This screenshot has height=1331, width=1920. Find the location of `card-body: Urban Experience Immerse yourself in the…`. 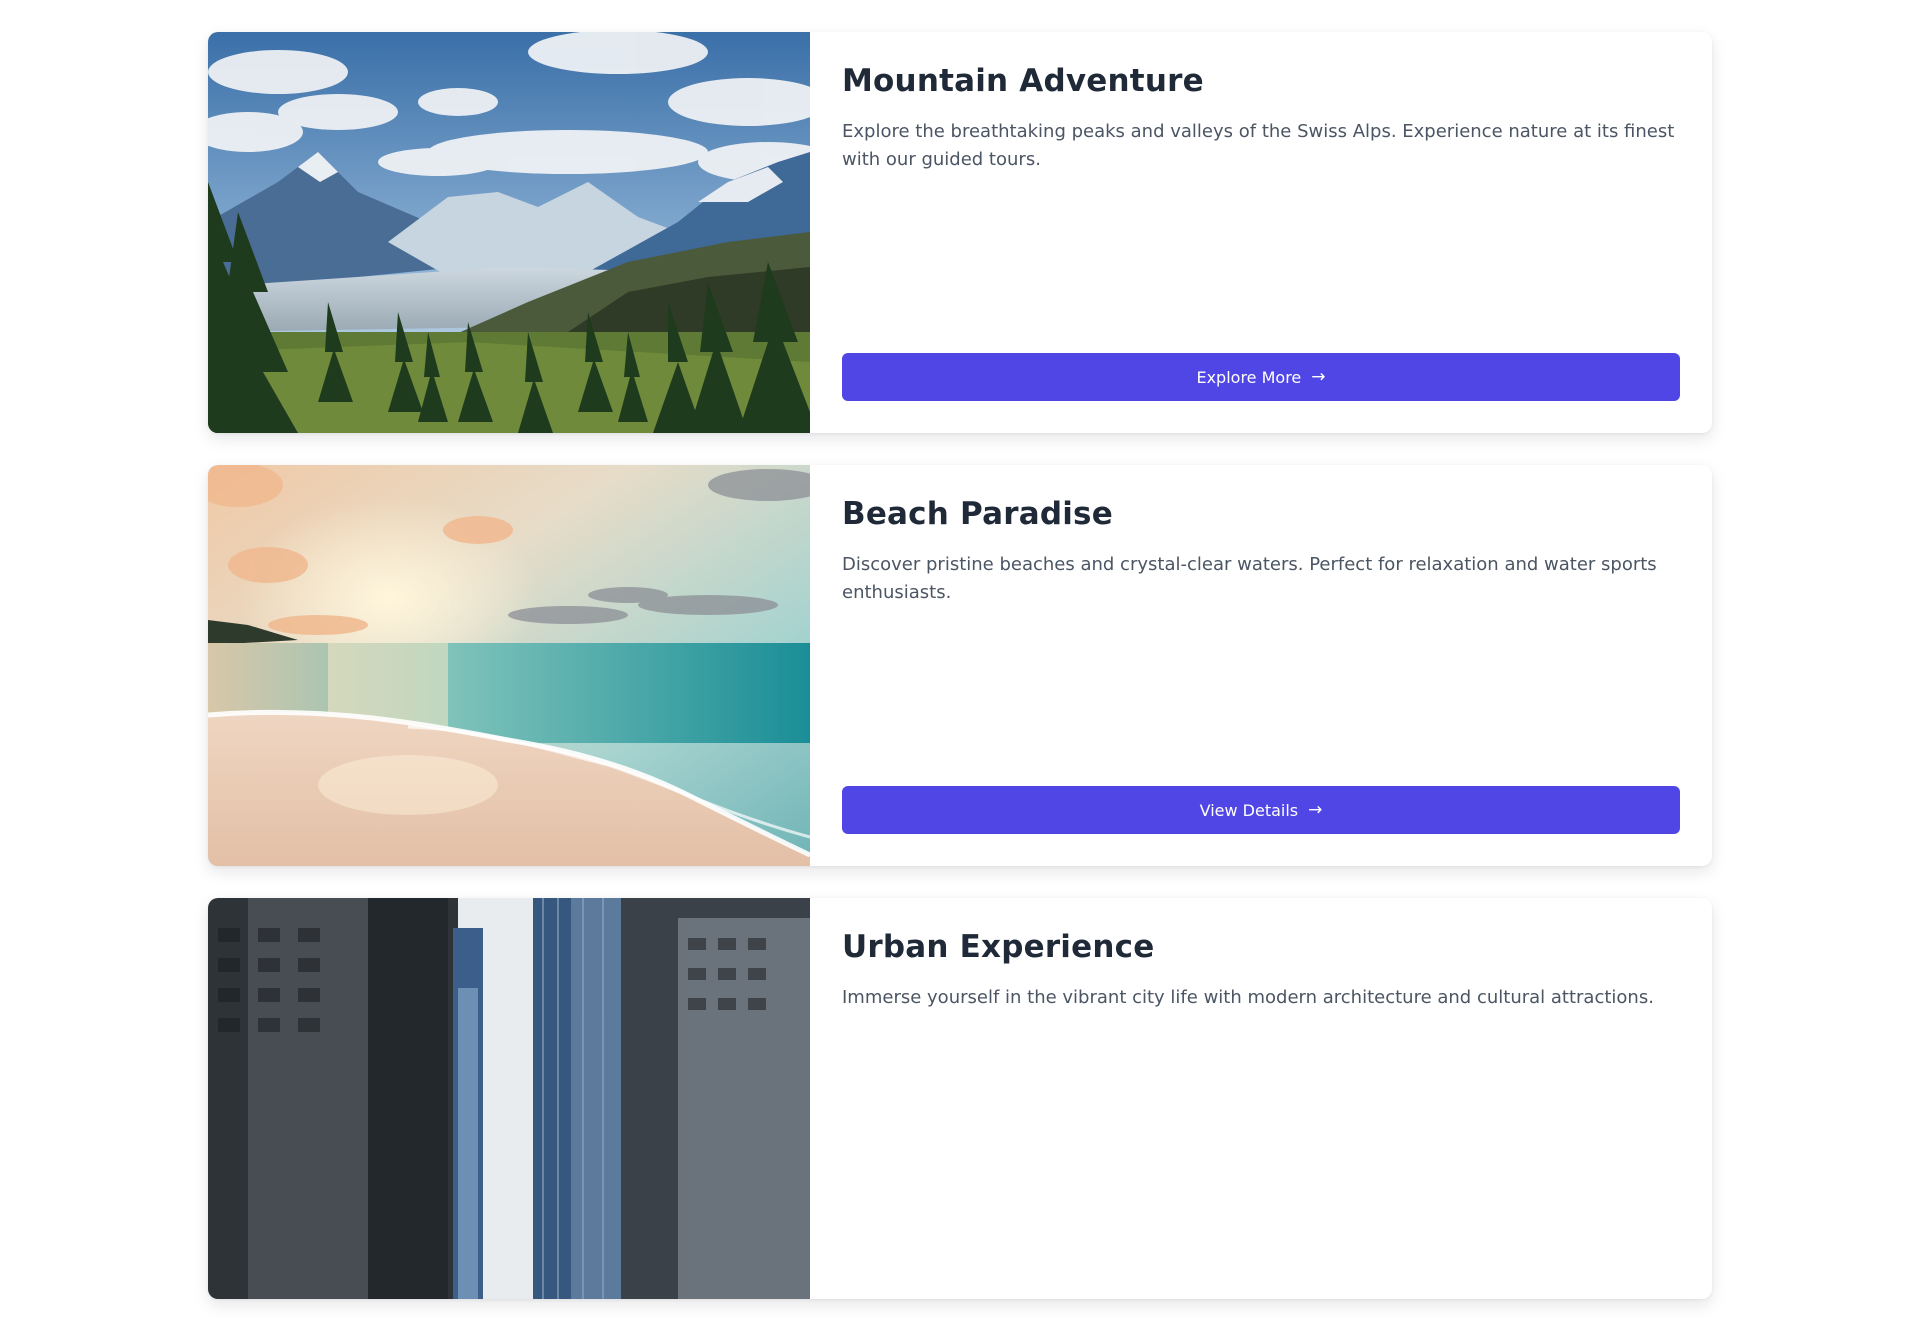

card-body: Urban Experience Immerse yourself in the… is located at coordinates (1261, 1098).